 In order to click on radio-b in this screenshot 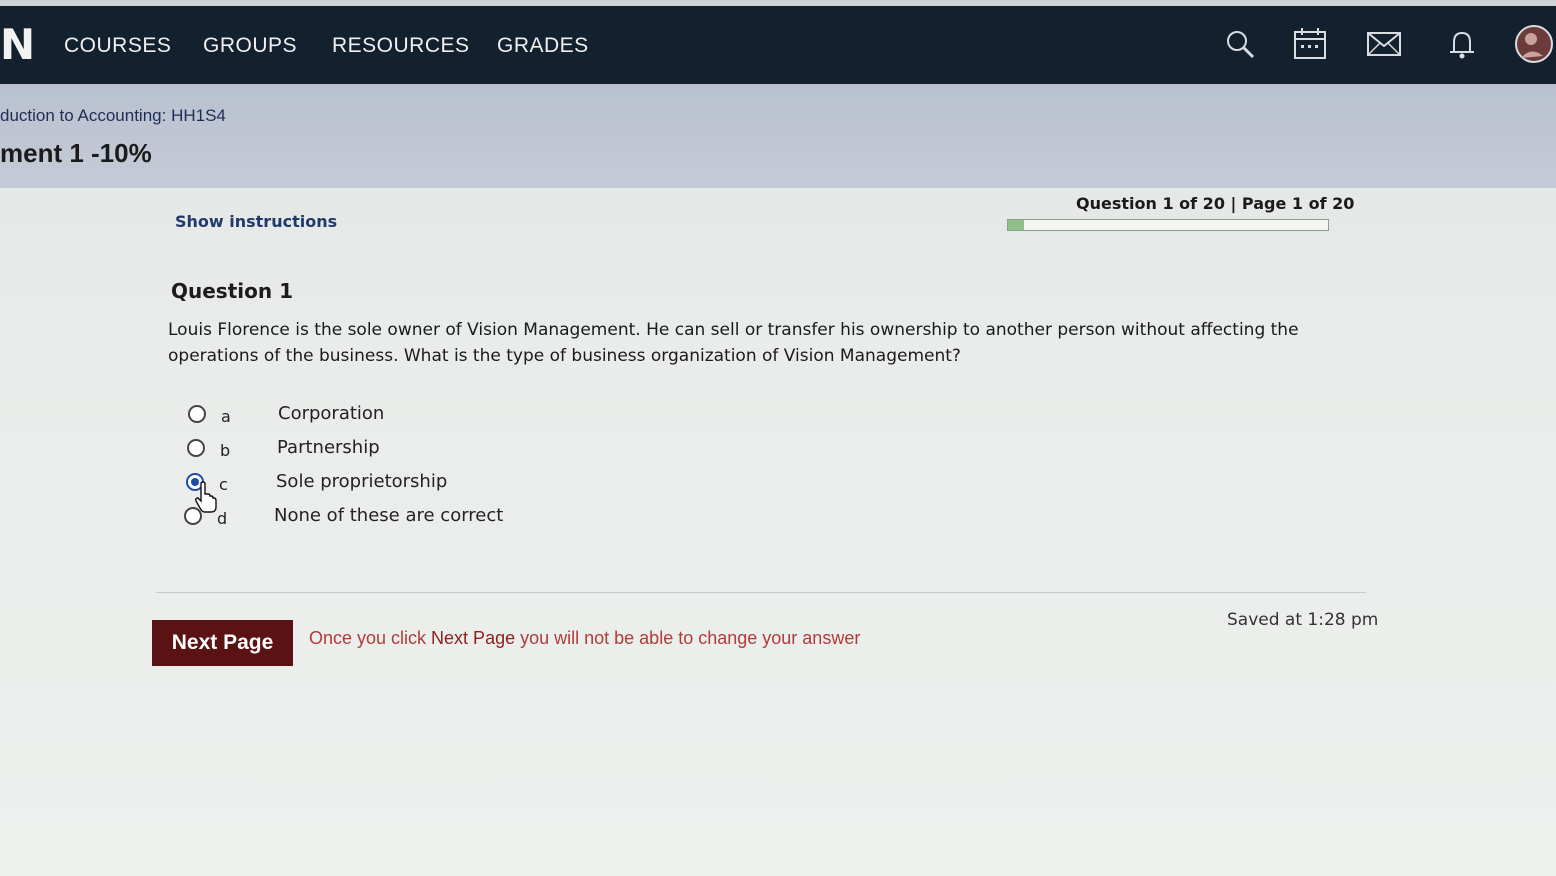, I will do `click(196, 448)`.